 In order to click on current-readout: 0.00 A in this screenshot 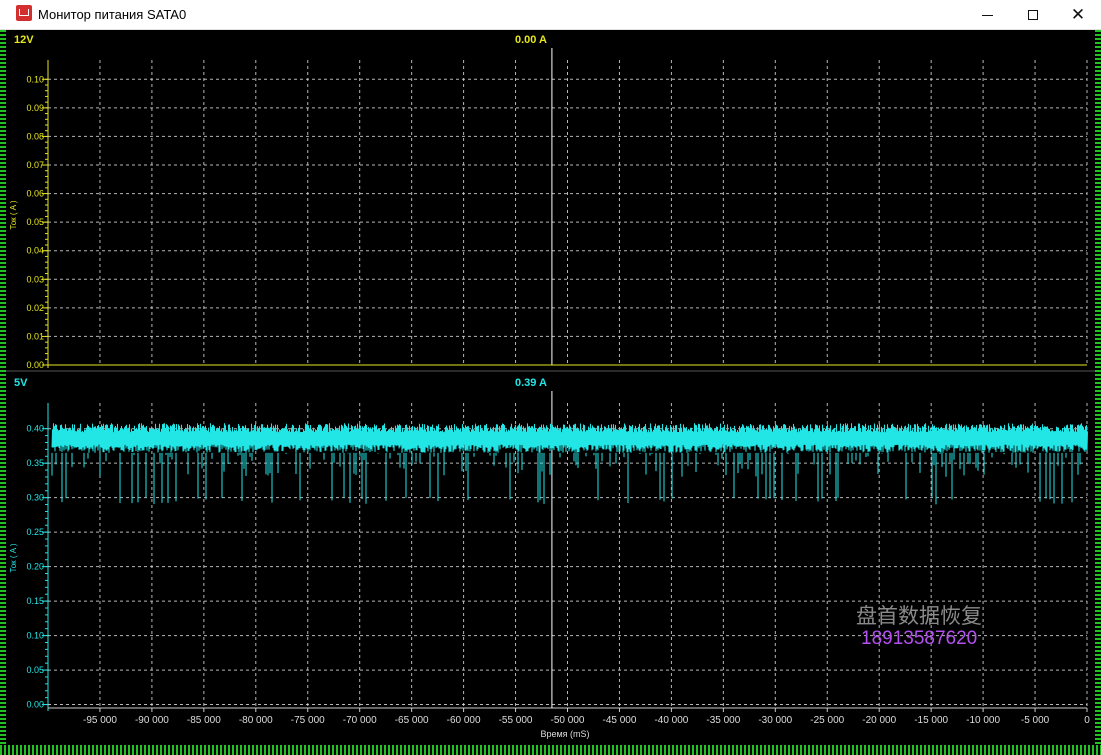, I will do `click(531, 40)`.